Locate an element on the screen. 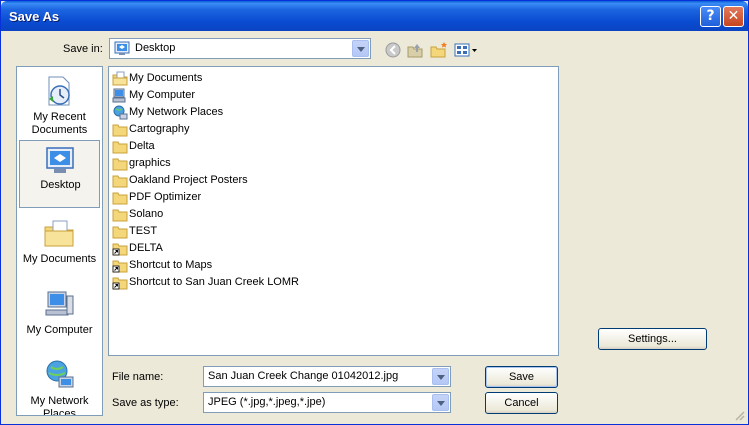 The width and height of the screenshot is (749, 425). file-name-value: San Juan Creek Change 01042012.jpg is located at coordinates (303, 376).